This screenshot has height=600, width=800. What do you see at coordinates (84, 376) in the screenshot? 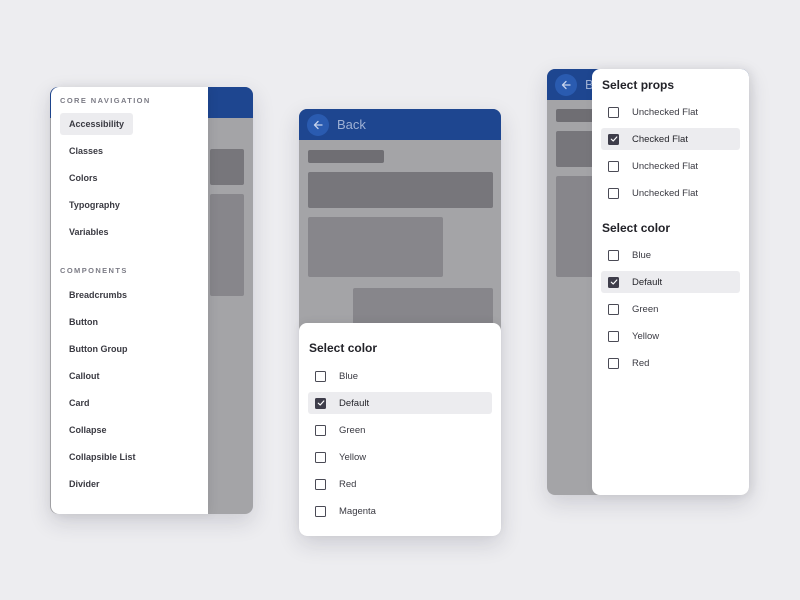
I see `nav-item-callout: Callout` at bounding box center [84, 376].